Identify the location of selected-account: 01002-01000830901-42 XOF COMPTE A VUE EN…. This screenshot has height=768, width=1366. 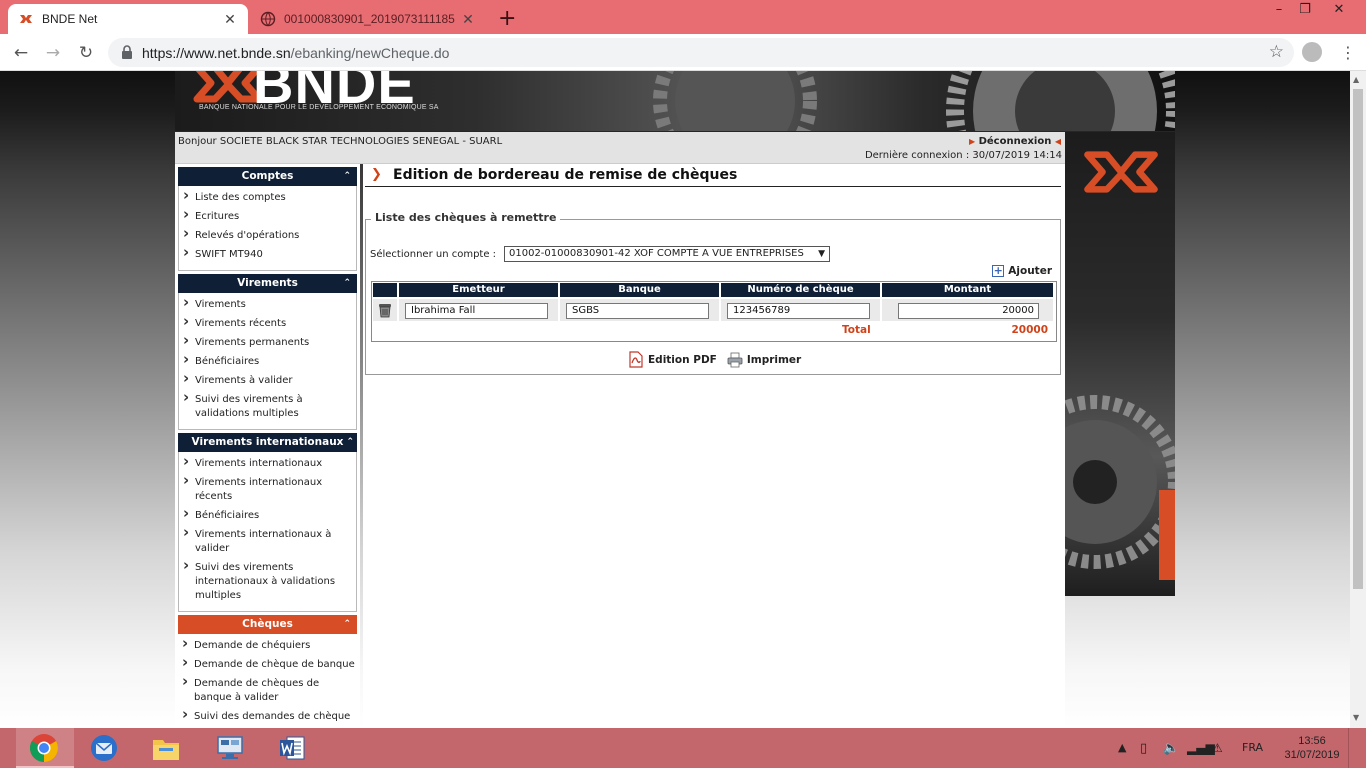
(656, 253).